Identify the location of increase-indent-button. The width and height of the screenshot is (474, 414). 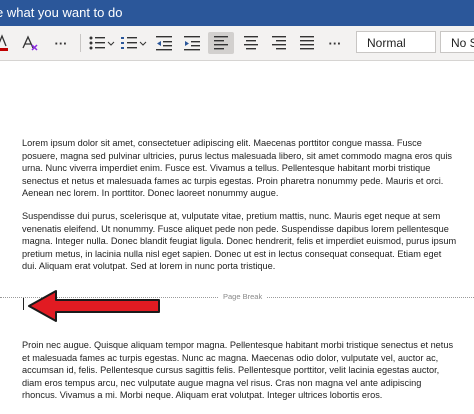
(192, 43).